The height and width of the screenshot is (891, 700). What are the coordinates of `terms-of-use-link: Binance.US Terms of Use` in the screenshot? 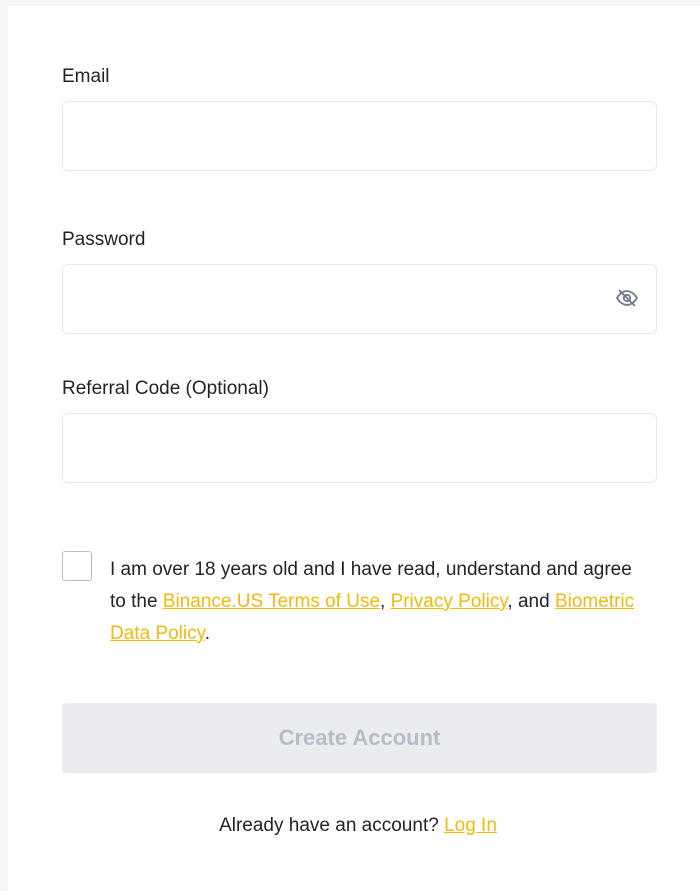 It's located at (271, 601).